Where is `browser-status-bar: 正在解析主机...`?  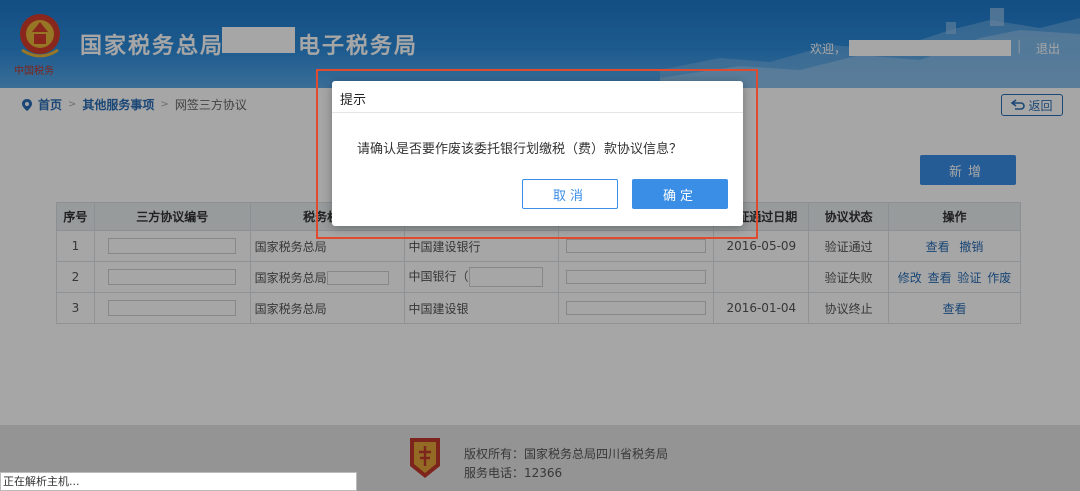 browser-status-bar: 正在解析主机... is located at coordinates (178, 481).